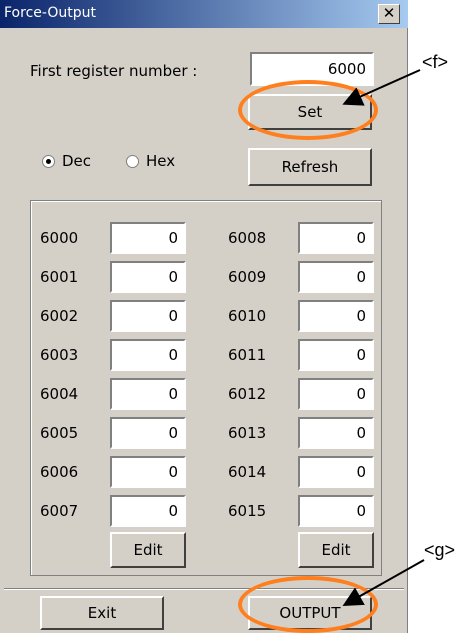 The width and height of the screenshot is (473, 633). Describe the element at coordinates (381, 87) in the screenshot. I see `arrow-f` at that location.